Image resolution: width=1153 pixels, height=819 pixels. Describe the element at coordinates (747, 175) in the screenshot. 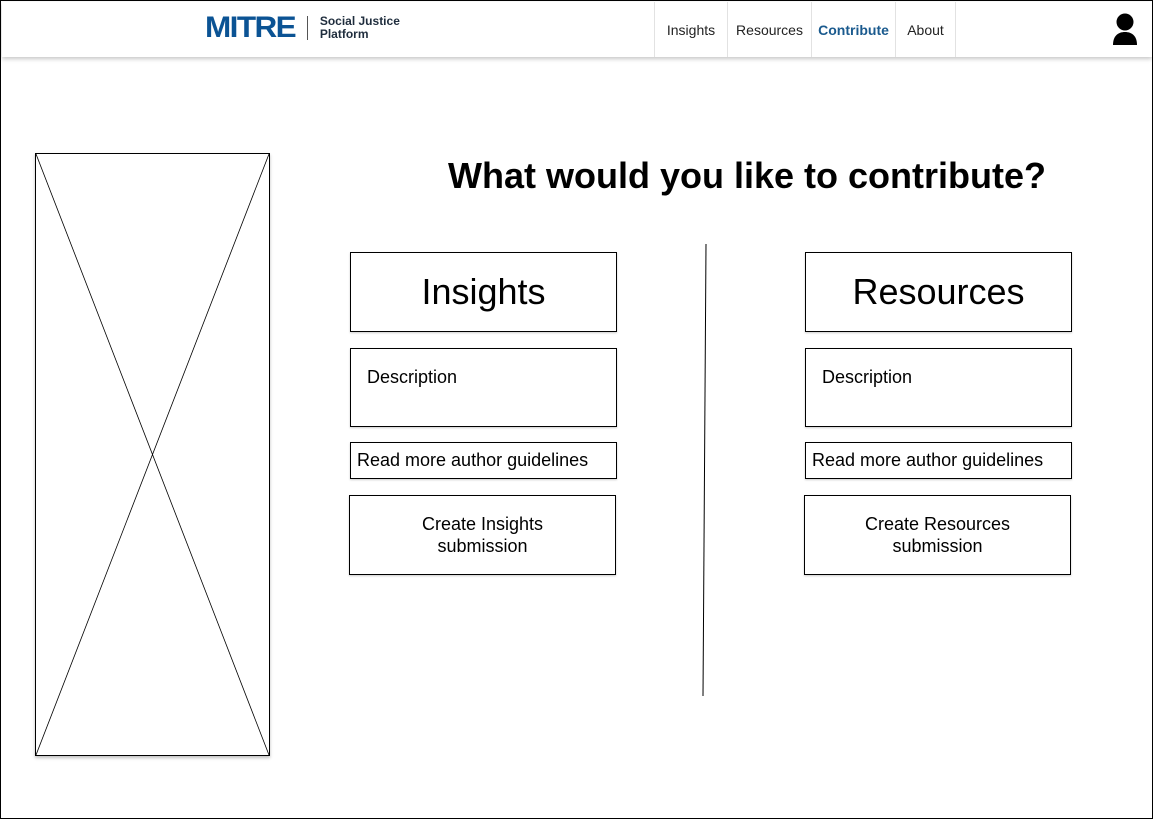

I see `page-title: What would you like to contribute?` at that location.